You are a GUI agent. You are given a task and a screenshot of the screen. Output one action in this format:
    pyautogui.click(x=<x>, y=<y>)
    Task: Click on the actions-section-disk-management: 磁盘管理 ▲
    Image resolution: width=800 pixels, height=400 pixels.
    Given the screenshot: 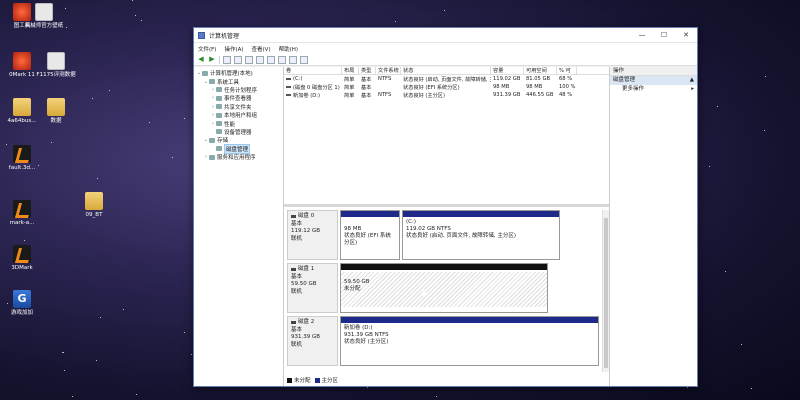 What is the action you would take?
    pyautogui.click(x=653, y=80)
    